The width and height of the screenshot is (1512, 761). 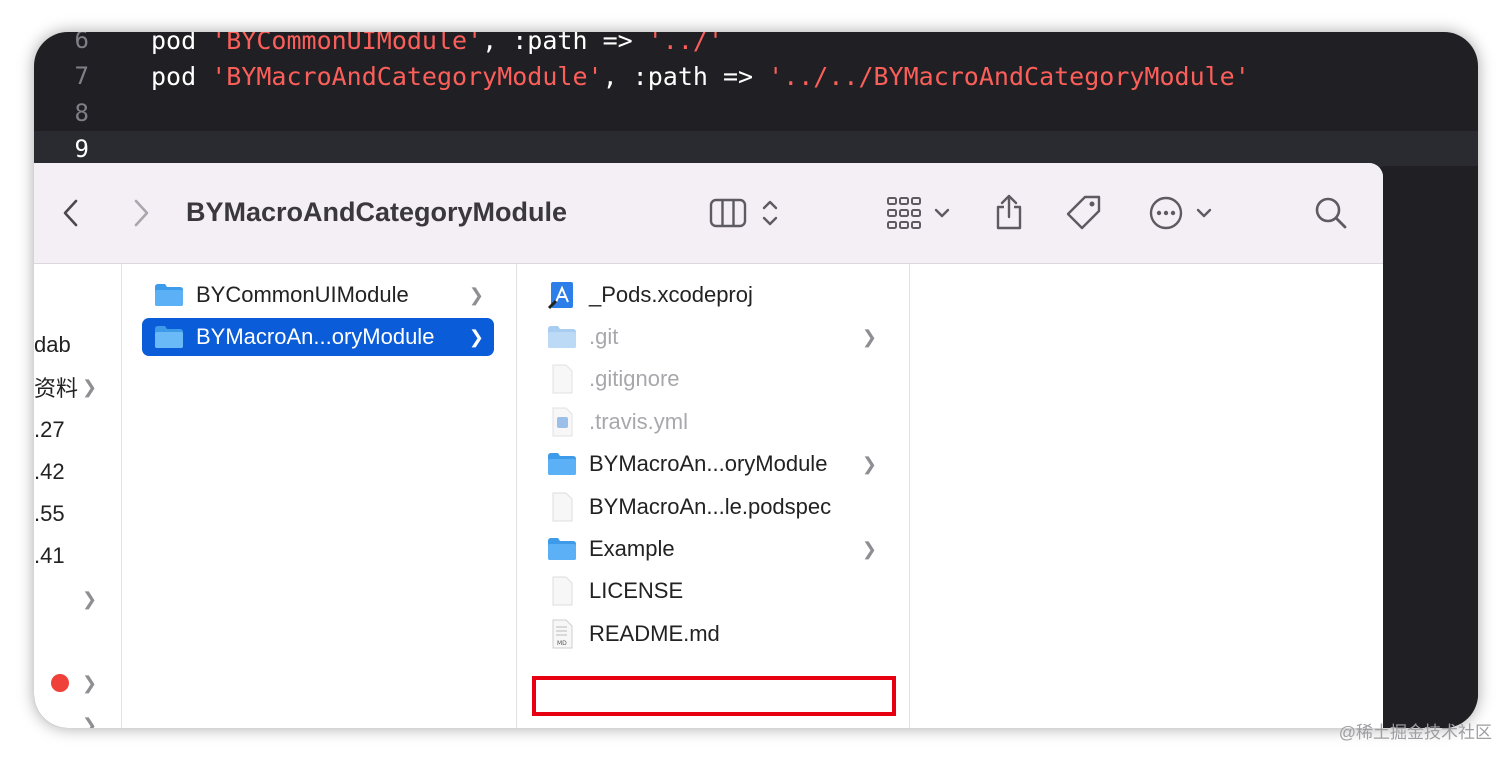 I want to click on code-line-6: 6 pod 'BYCommonUIModule', :path => '../', so click(x=756, y=45).